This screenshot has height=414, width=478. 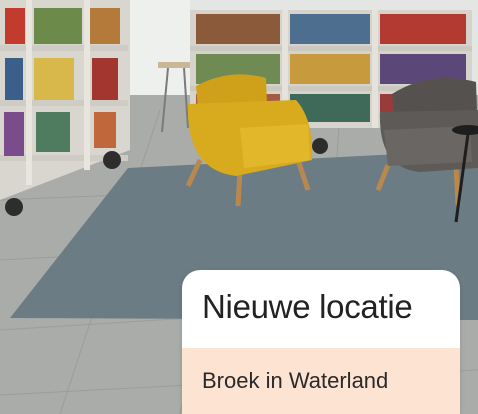 I want to click on location-band: Broek in Waterland, so click(x=321, y=381).